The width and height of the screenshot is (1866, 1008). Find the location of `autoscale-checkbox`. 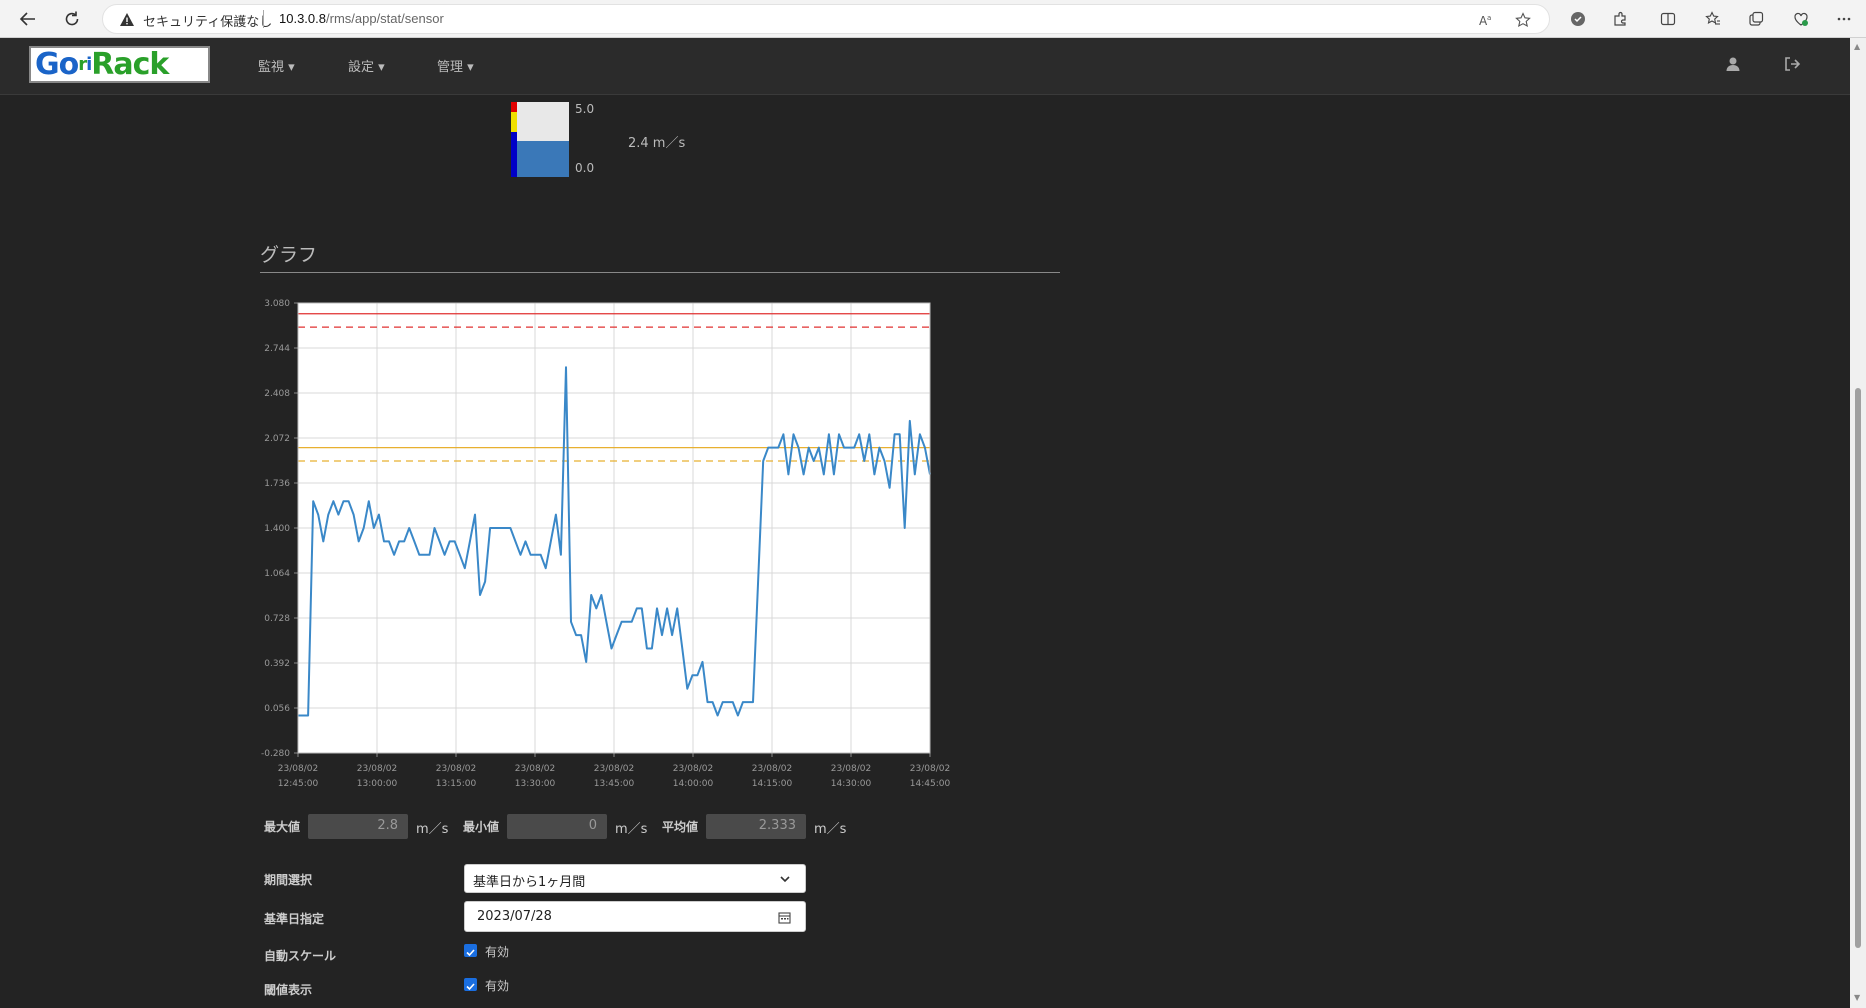

autoscale-checkbox is located at coordinates (470, 950).